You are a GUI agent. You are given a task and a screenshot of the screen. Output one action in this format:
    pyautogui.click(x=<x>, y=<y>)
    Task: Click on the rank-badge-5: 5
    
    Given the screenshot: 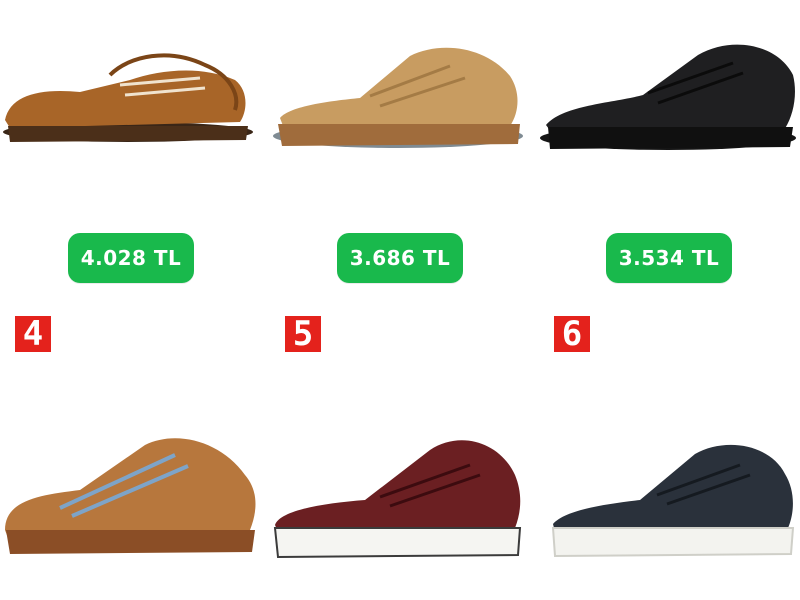 What is the action you would take?
    pyautogui.click(x=303, y=334)
    